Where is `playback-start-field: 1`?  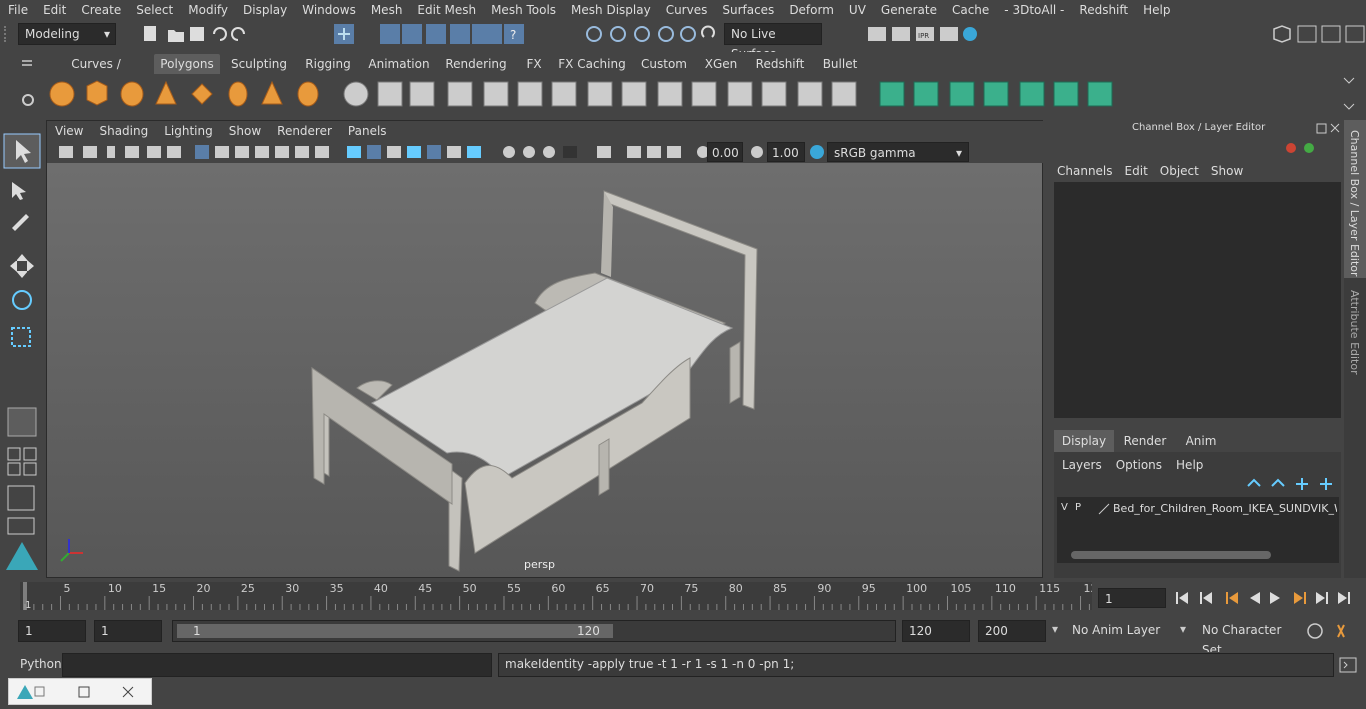 playback-start-field: 1 is located at coordinates (128, 631).